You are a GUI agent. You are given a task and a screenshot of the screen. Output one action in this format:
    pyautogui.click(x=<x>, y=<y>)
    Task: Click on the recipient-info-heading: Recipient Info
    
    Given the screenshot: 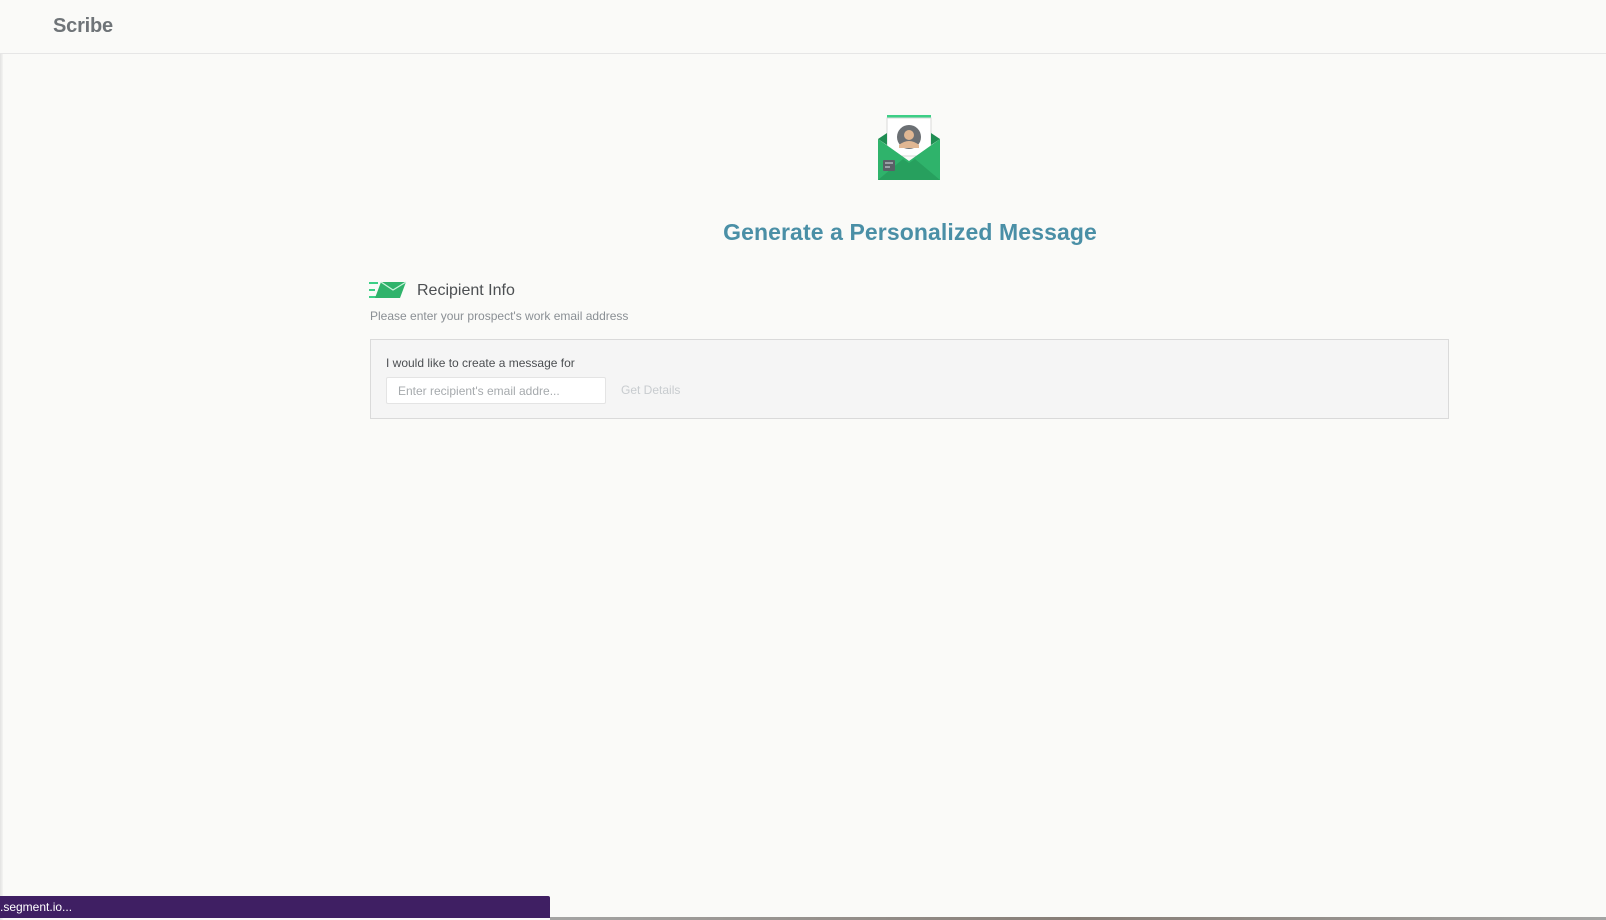 What is the action you would take?
    pyautogui.click(x=466, y=290)
    